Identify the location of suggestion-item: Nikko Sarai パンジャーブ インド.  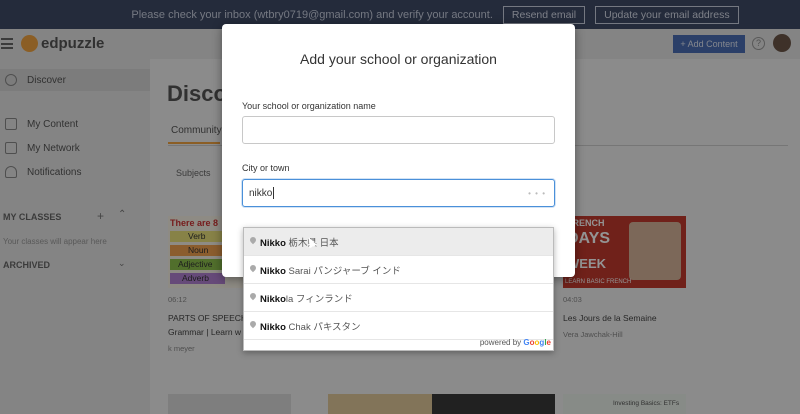
(398, 270).